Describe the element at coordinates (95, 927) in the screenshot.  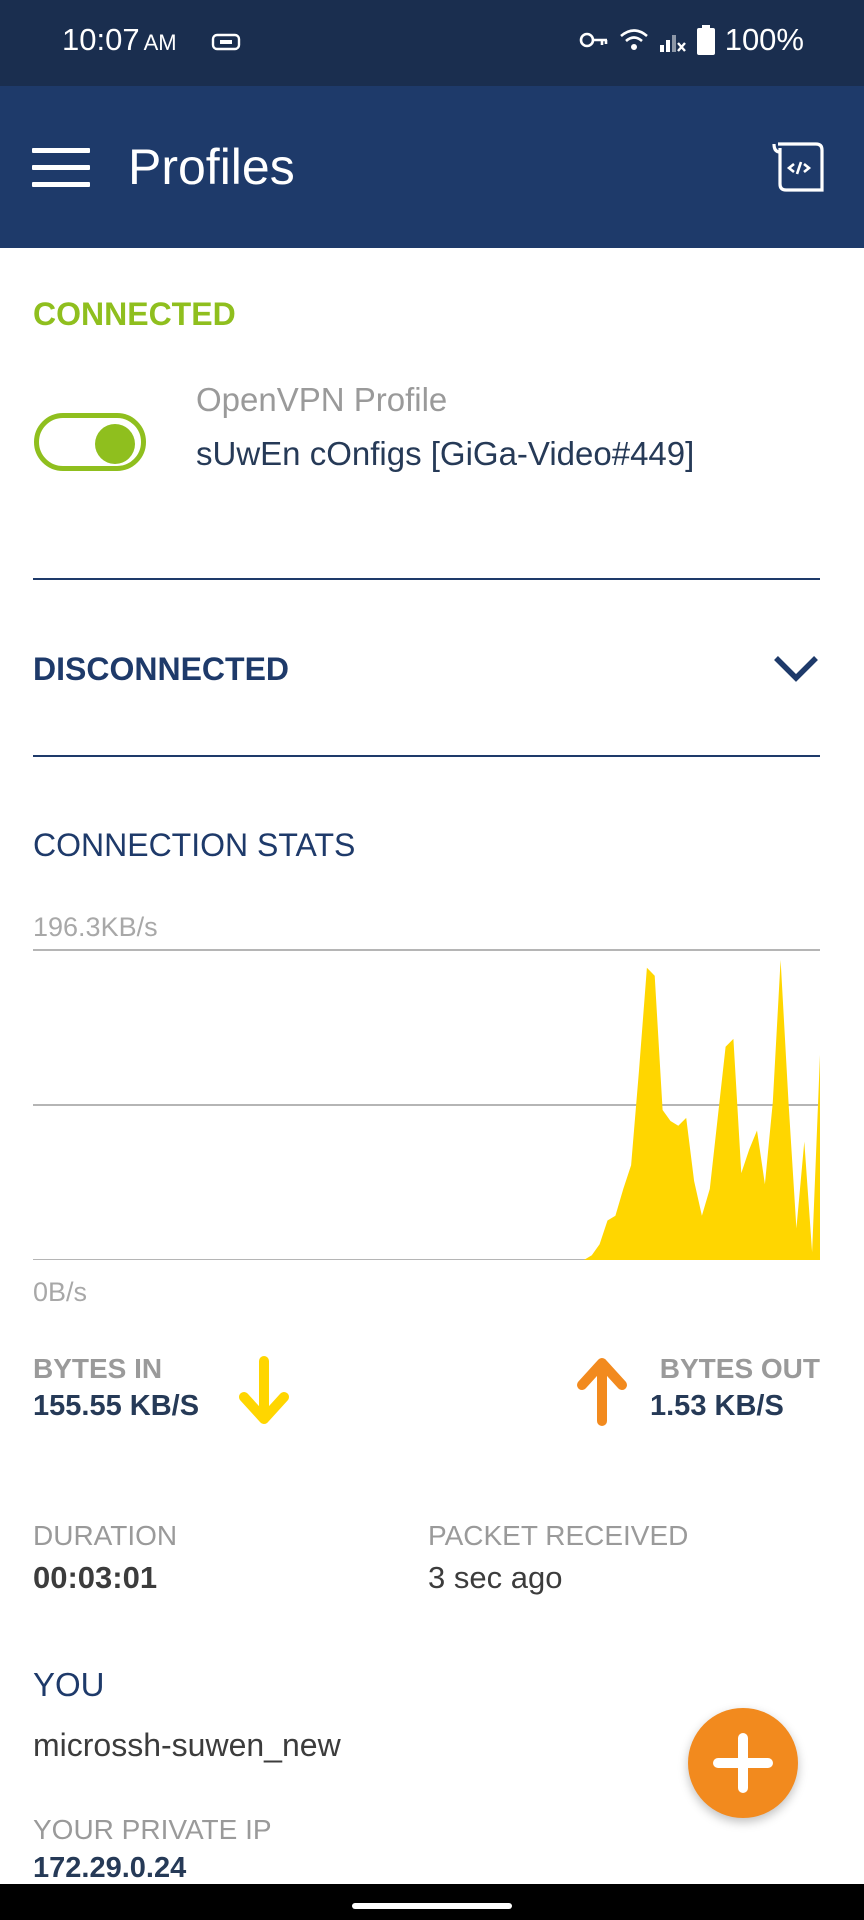
I see `chart-max-label: 196.3KB/s` at that location.